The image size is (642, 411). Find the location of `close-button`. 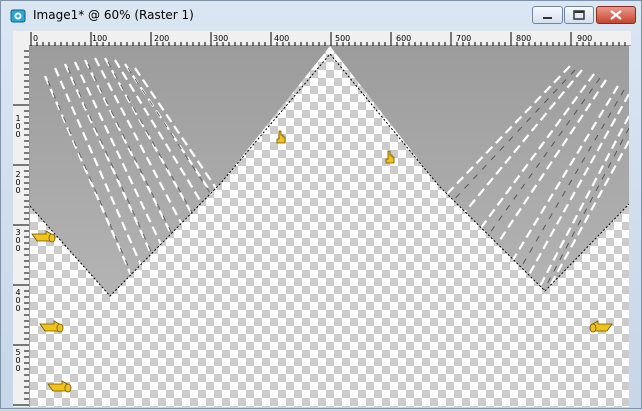

close-button is located at coordinates (616, 15).